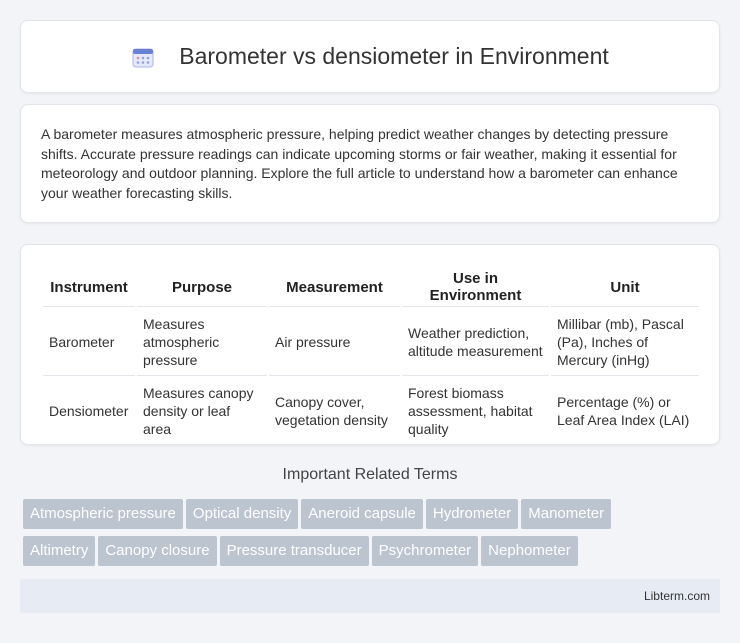 Image resolution: width=740 pixels, height=643 pixels. Describe the element at coordinates (362, 514) in the screenshot. I see `tag-aneroid-capsule: Aneroid capsule` at that location.